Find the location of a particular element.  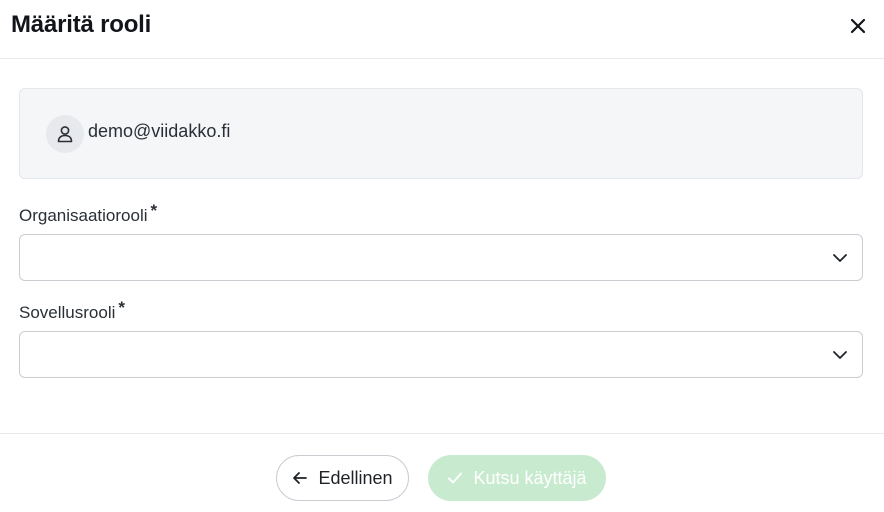

invite-user-button: Kutsu käyttäjä is located at coordinates (517, 478).